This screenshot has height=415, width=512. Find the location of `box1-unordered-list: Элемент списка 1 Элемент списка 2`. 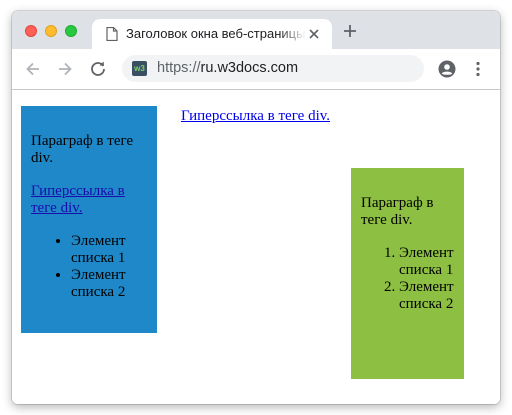

box1-unordered-list: Элемент списка 1 Элемент списка 2 is located at coordinates (89, 267).